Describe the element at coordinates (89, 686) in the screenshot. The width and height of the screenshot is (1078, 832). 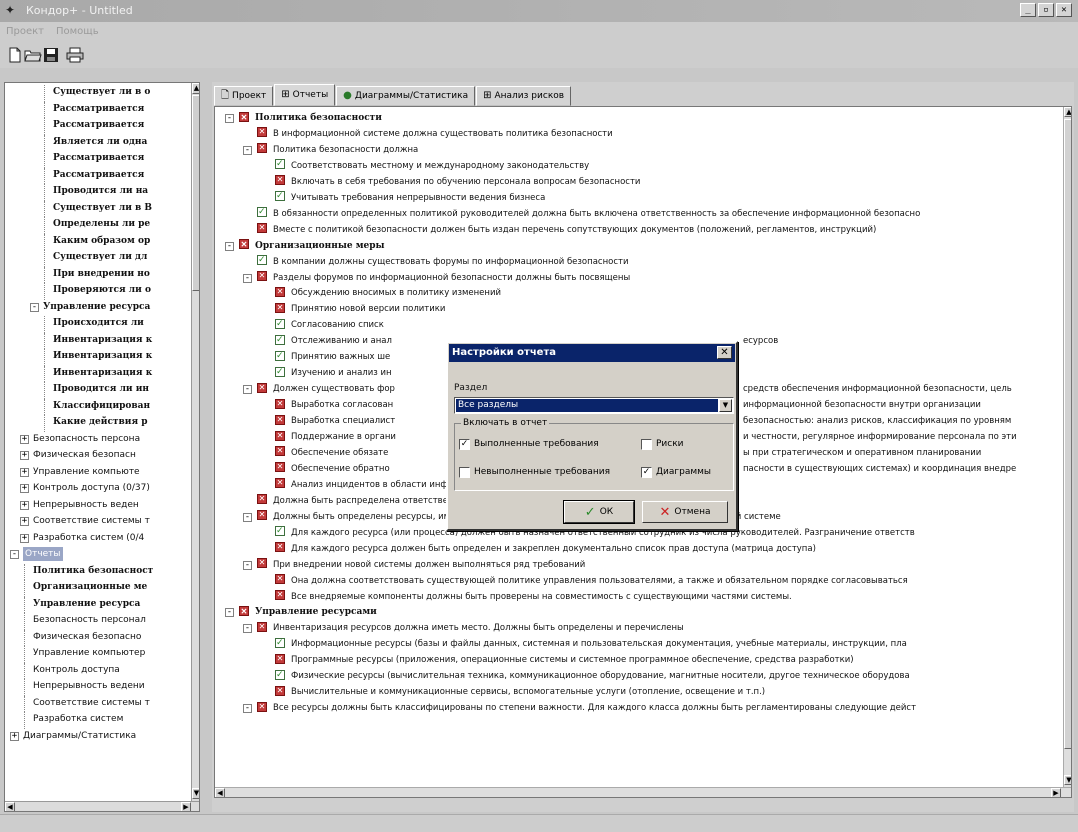
I see `tree-item: Непрерывность ведени` at that location.